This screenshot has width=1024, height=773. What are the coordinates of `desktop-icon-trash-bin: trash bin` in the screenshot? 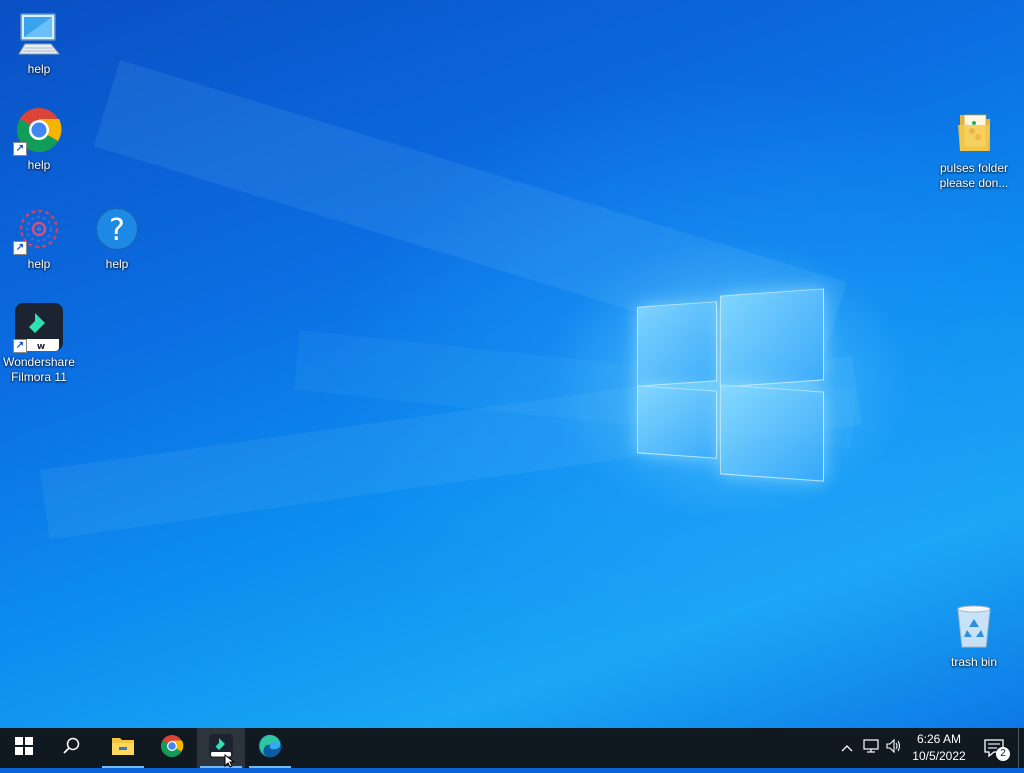 It's located at (974, 636).